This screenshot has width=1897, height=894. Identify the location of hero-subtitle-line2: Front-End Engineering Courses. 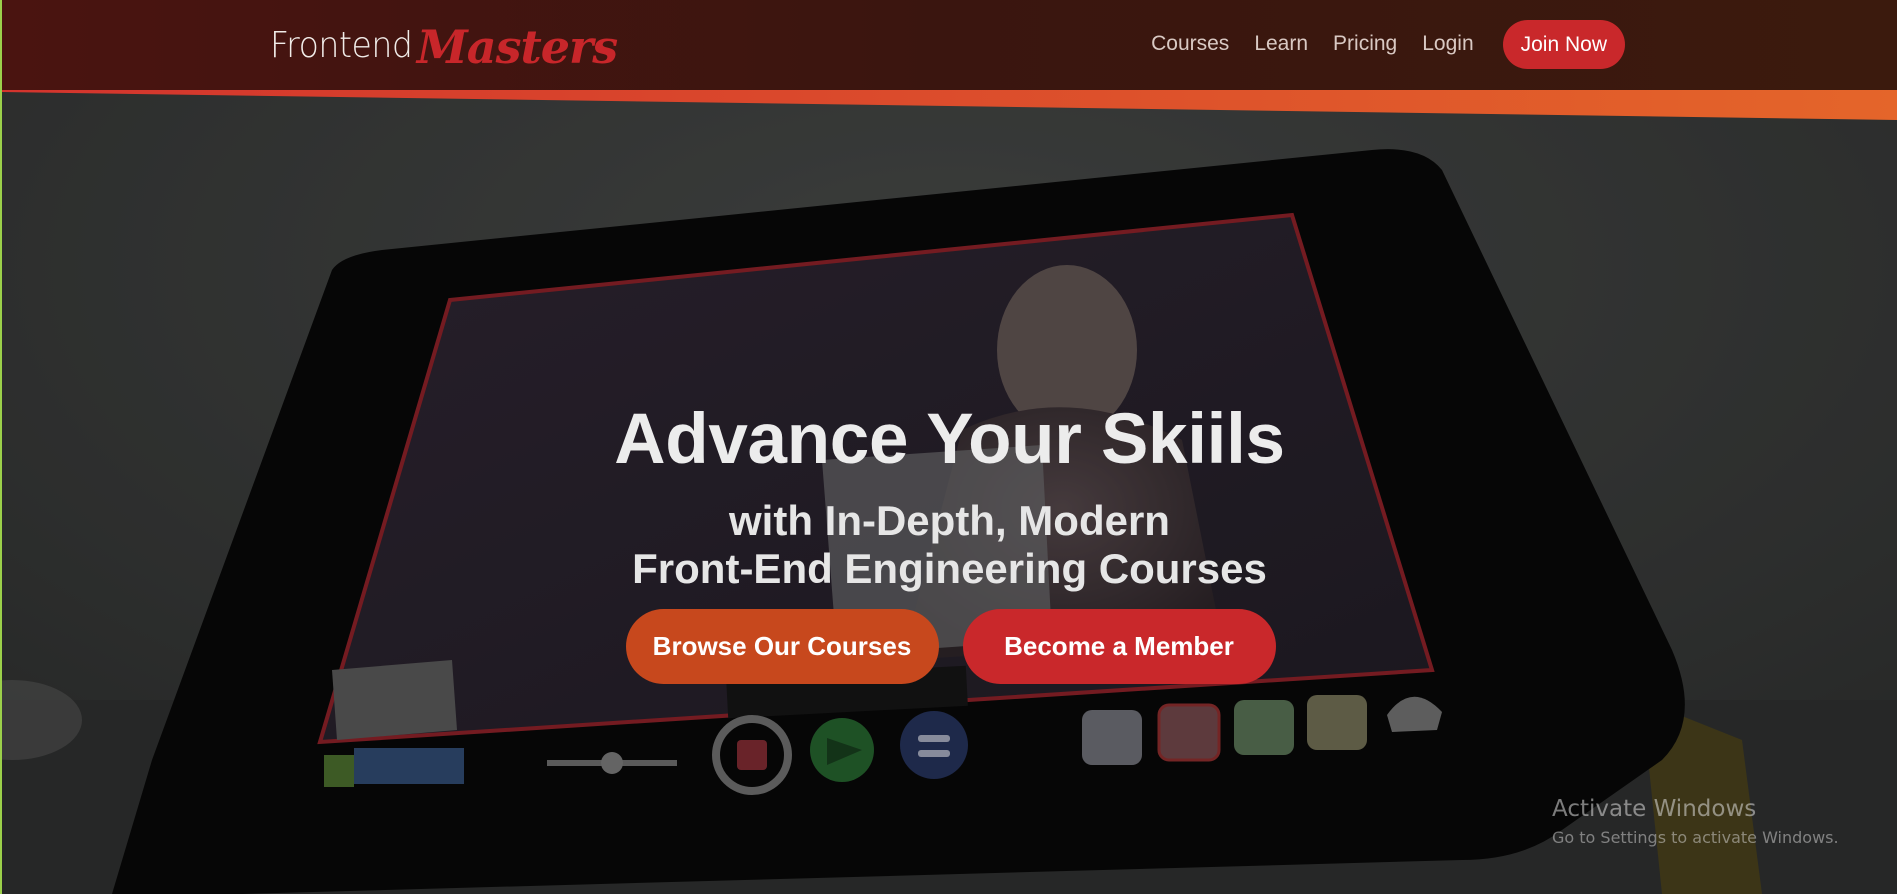
(949, 568).